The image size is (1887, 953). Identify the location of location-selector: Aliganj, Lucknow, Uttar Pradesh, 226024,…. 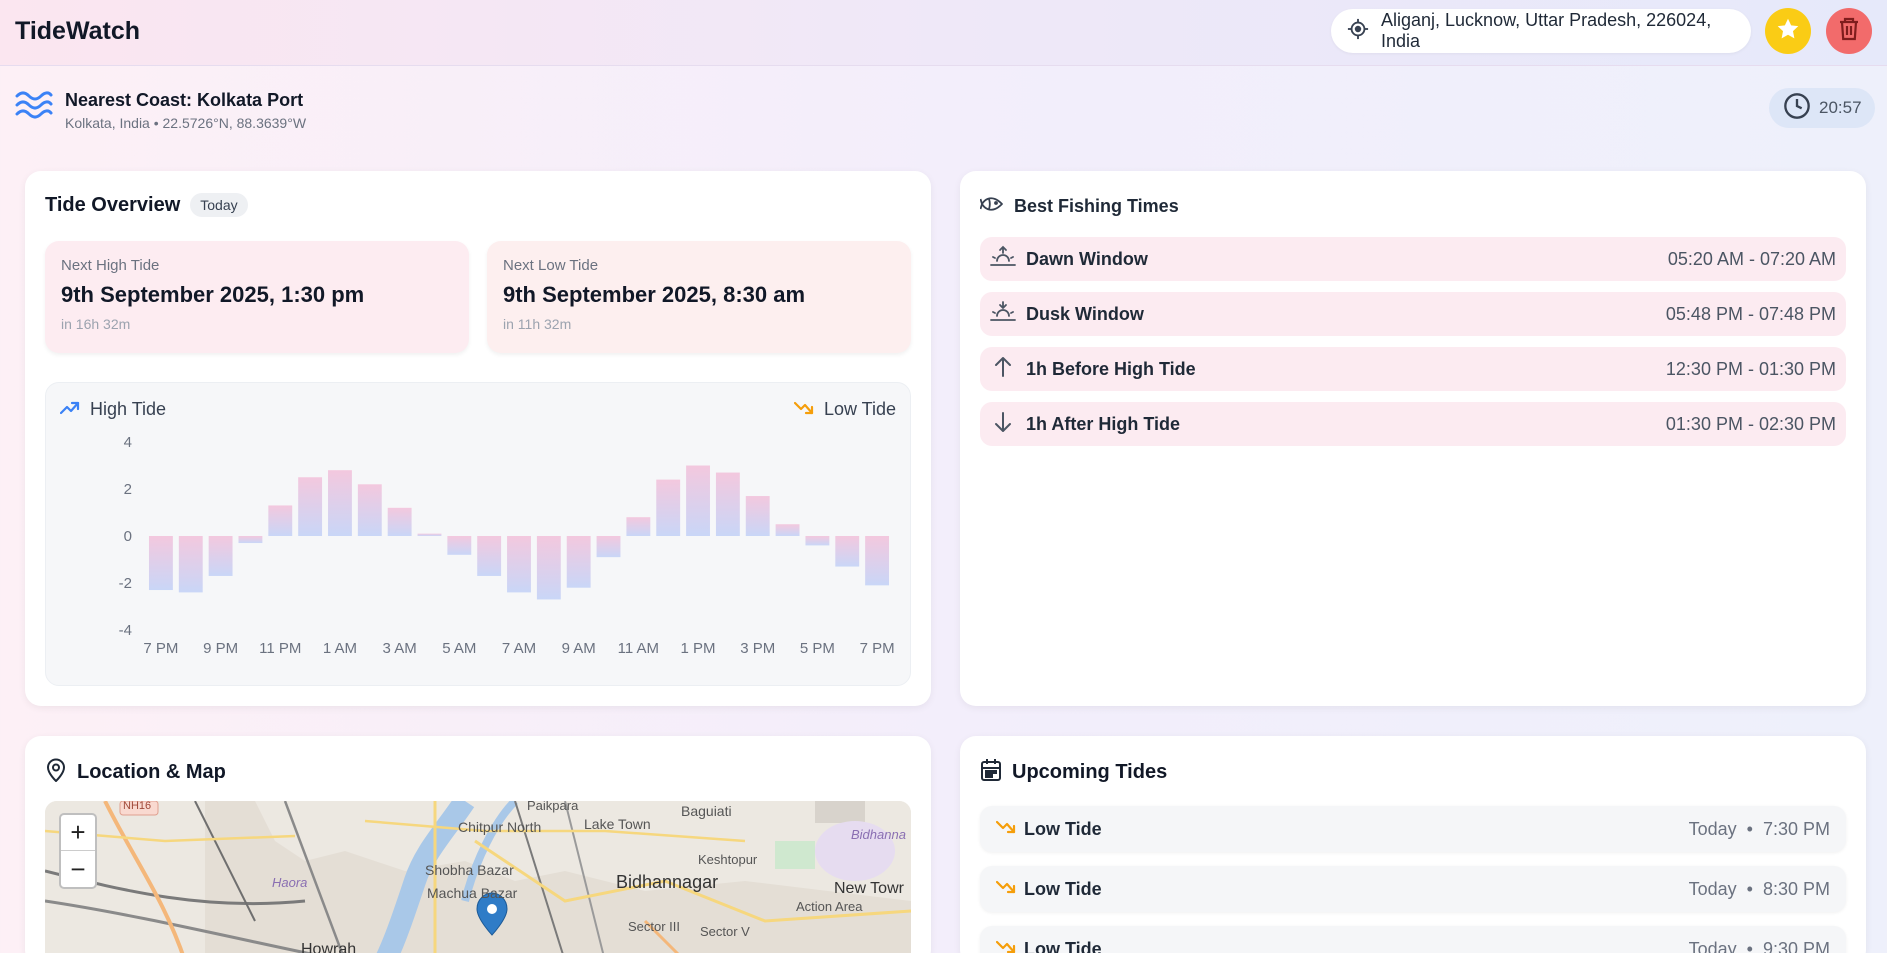
(1541, 31).